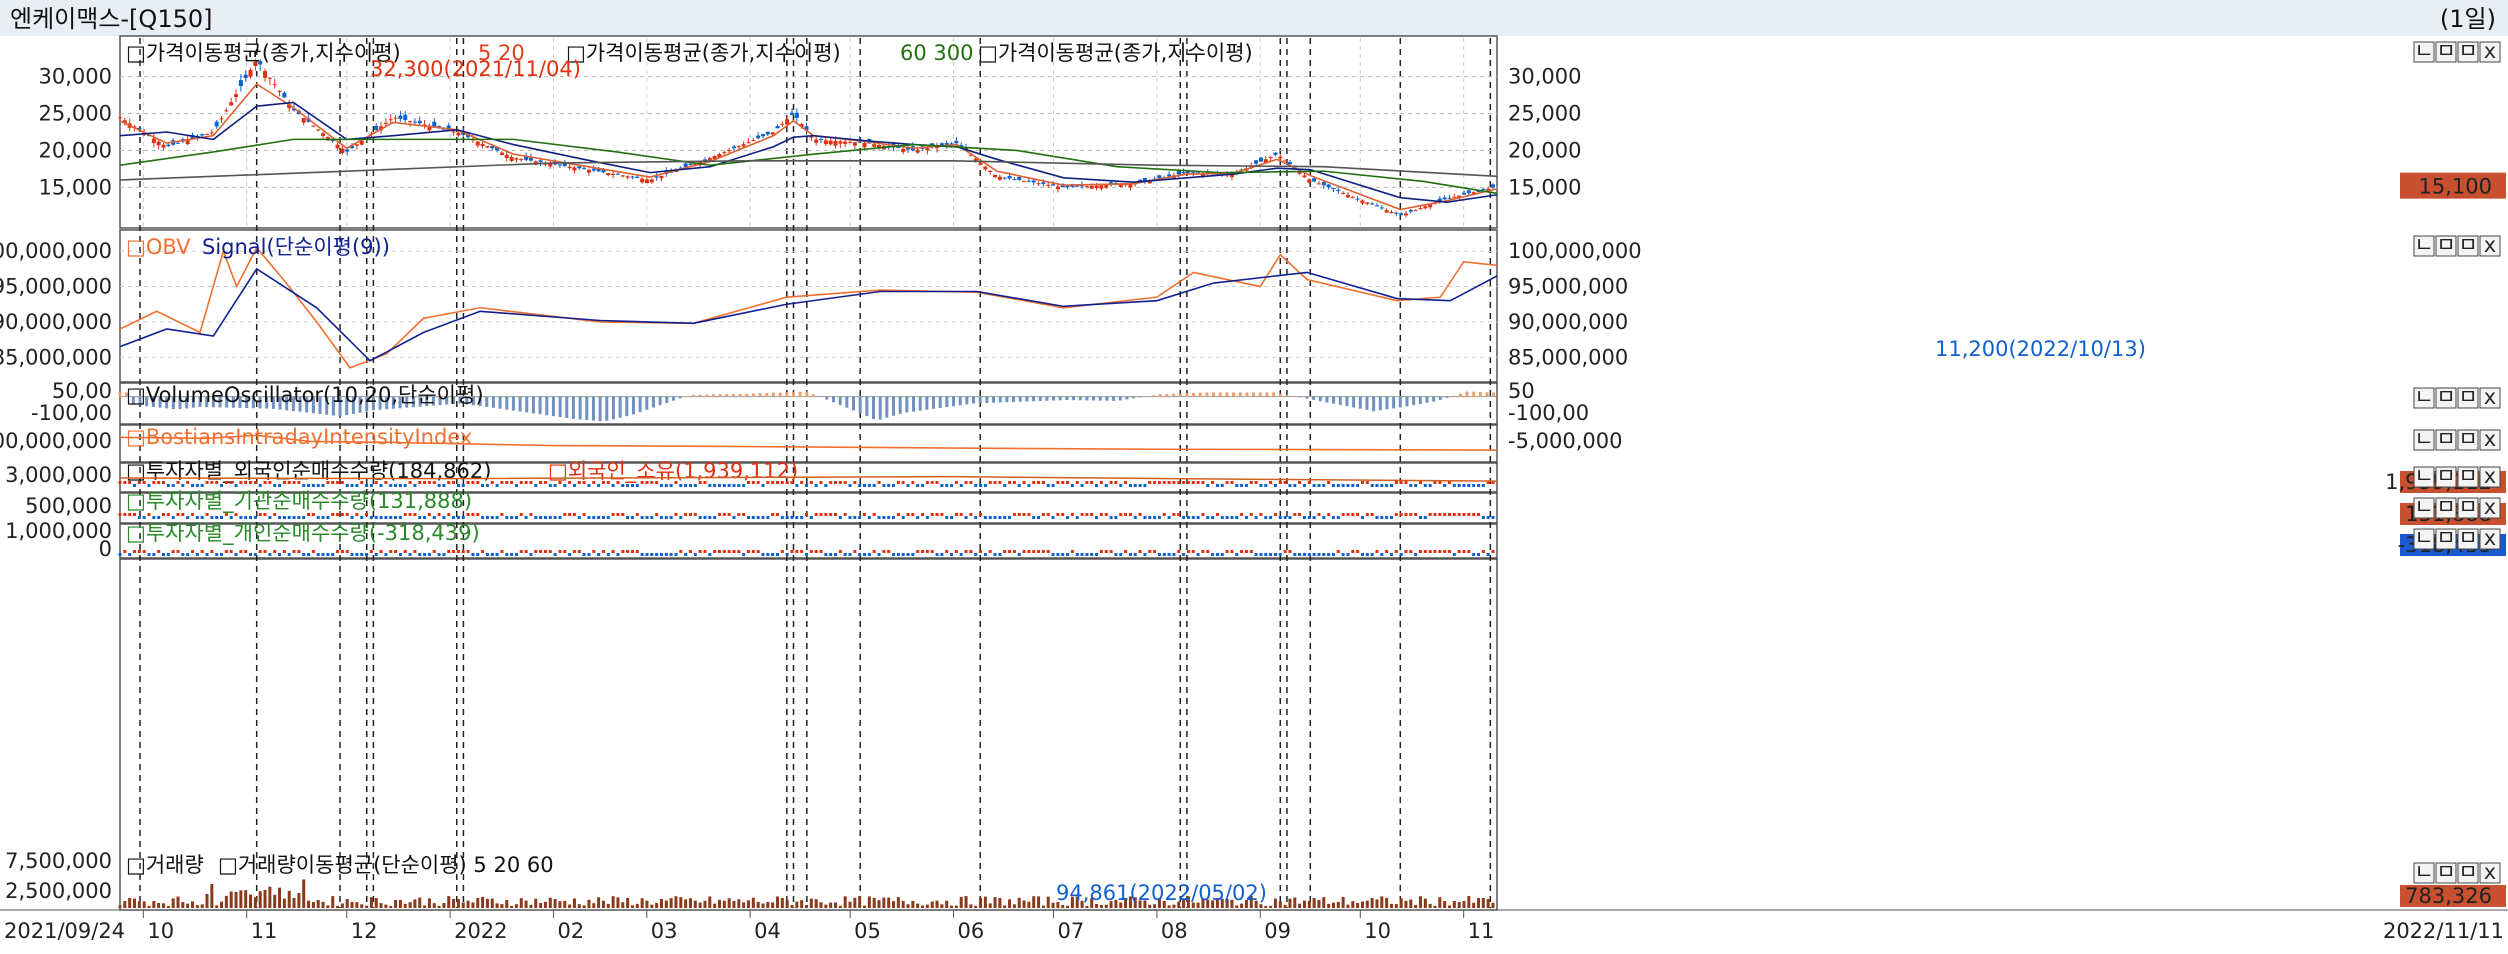 The width and height of the screenshot is (2508, 954). I want to click on legend-item-foreign-net: □투자자별_외국인순매수수량(184,862), so click(308, 471).